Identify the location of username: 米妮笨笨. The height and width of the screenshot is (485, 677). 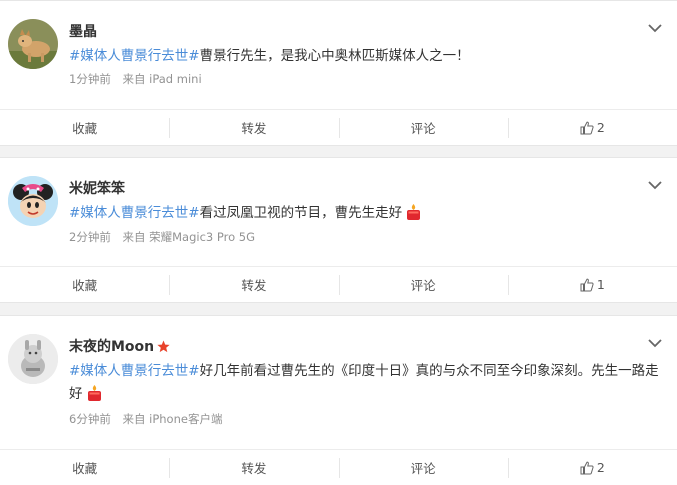
(97, 188).